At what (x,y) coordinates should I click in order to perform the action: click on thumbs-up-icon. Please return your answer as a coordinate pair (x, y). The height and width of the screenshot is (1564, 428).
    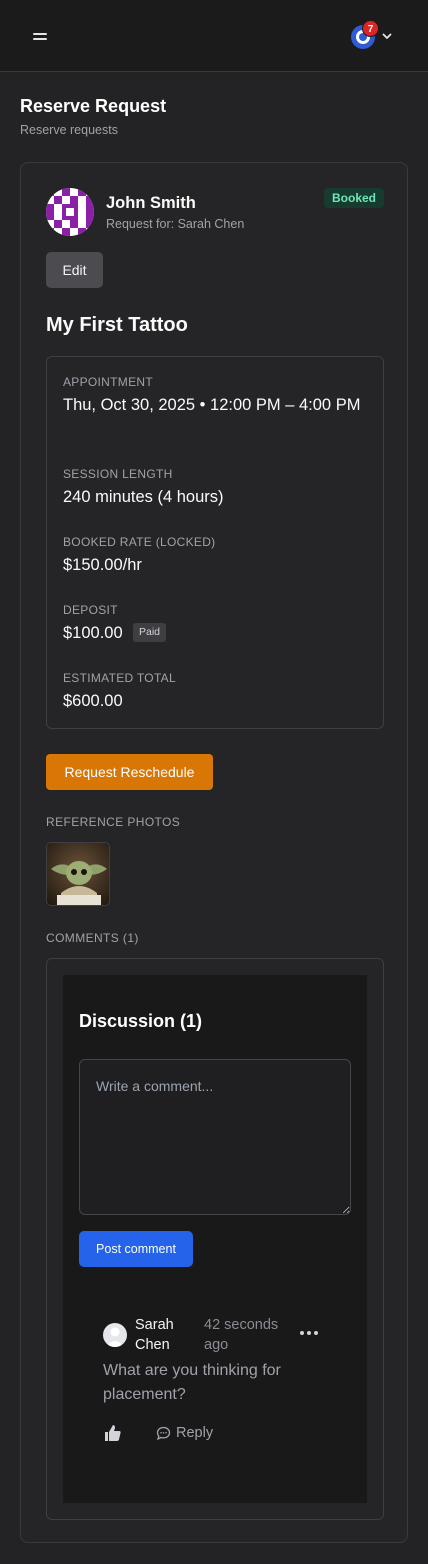
    Looking at the image, I should click on (113, 1433).